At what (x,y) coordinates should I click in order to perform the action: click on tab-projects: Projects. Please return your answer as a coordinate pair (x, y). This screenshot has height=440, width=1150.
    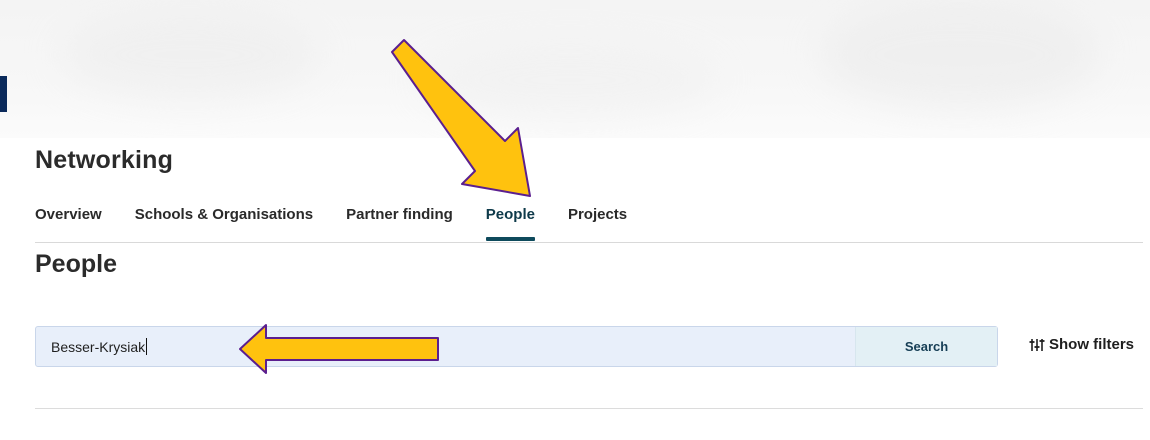
    Looking at the image, I should click on (597, 217).